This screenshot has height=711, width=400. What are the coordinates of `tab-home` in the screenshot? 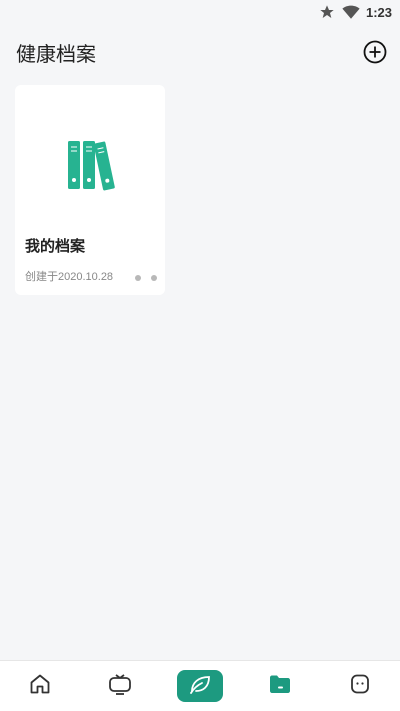 It's located at (40, 686).